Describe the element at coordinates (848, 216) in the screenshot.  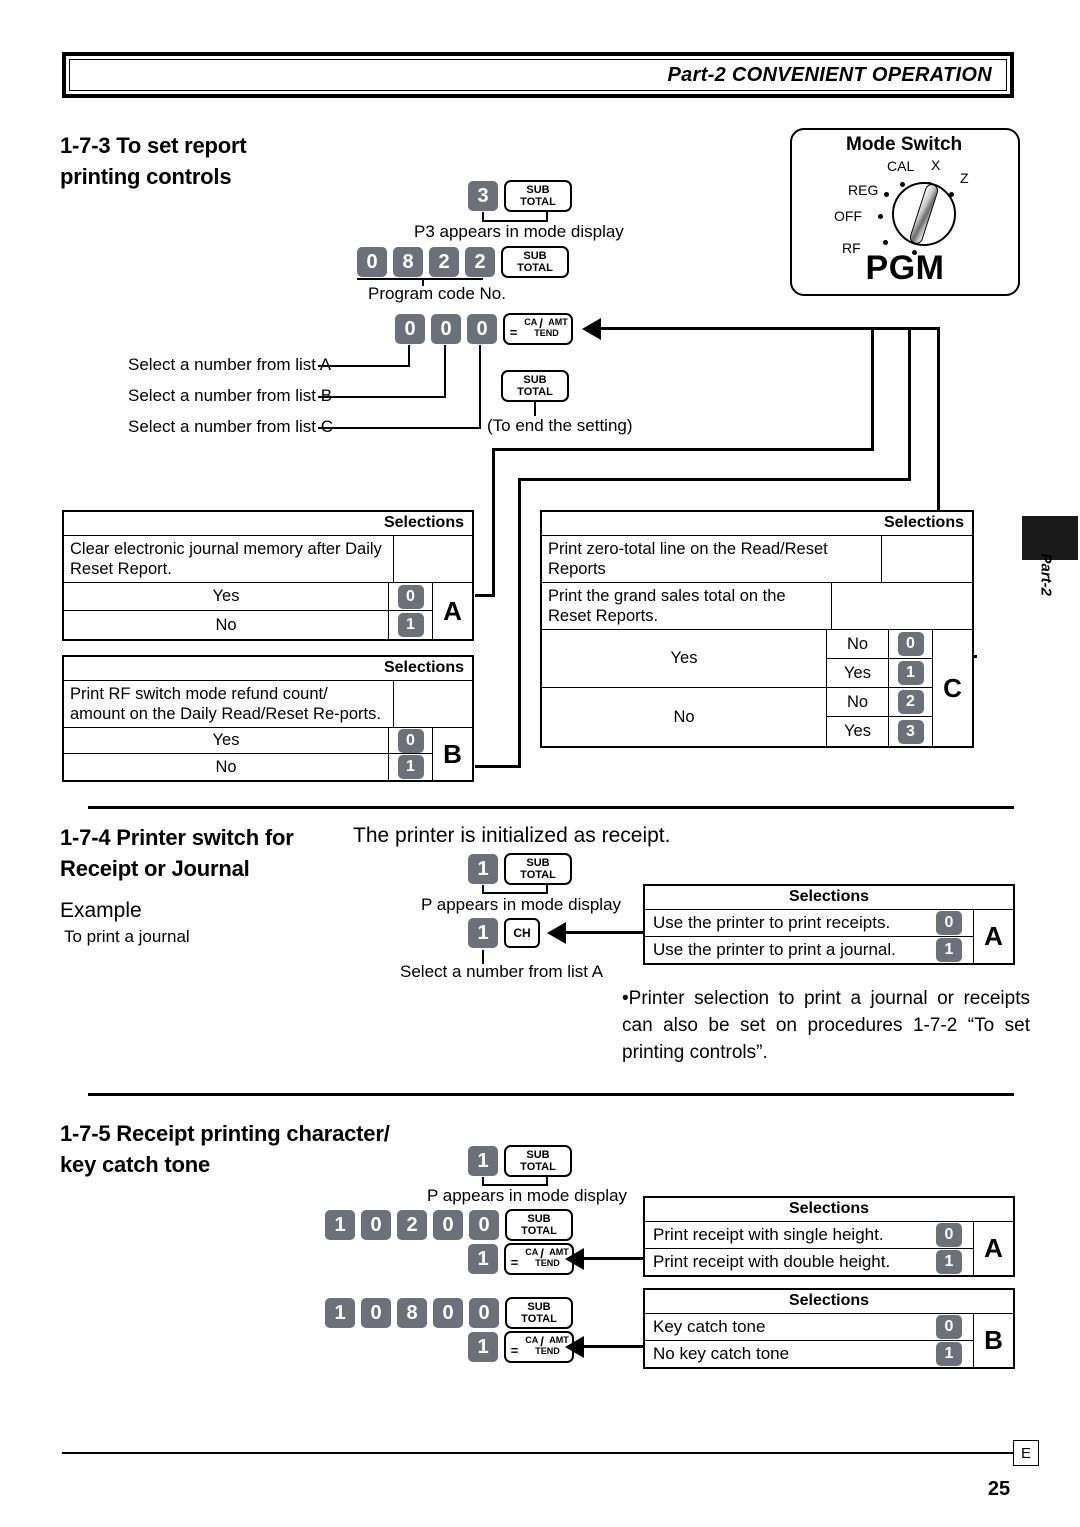
I see `mode-label-off: OFF` at that location.